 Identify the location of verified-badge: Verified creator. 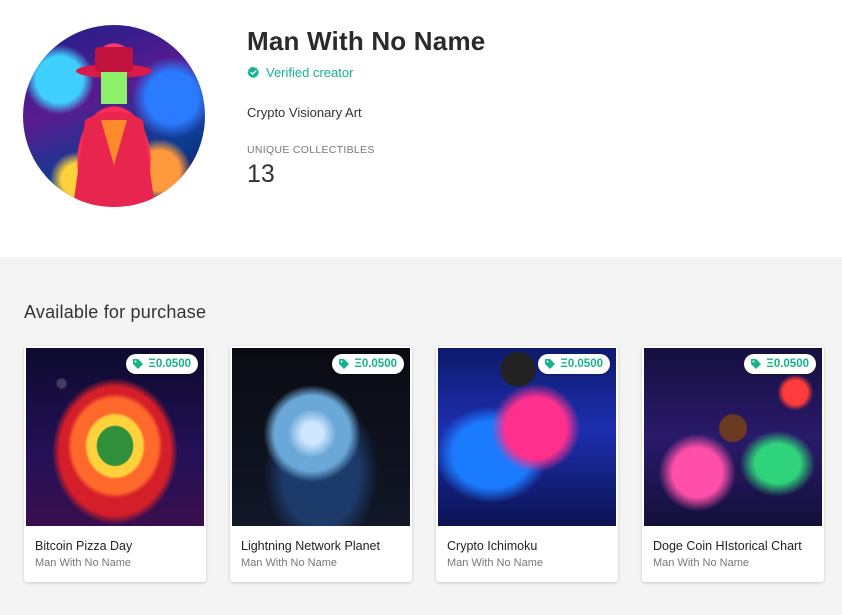
(300, 72).